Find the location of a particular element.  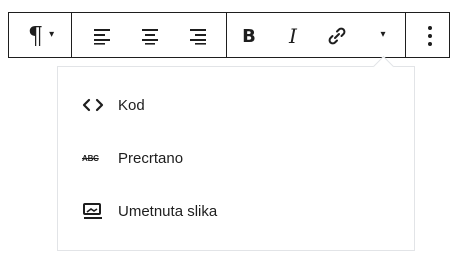

alignment-group is located at coordinates (149, 35).